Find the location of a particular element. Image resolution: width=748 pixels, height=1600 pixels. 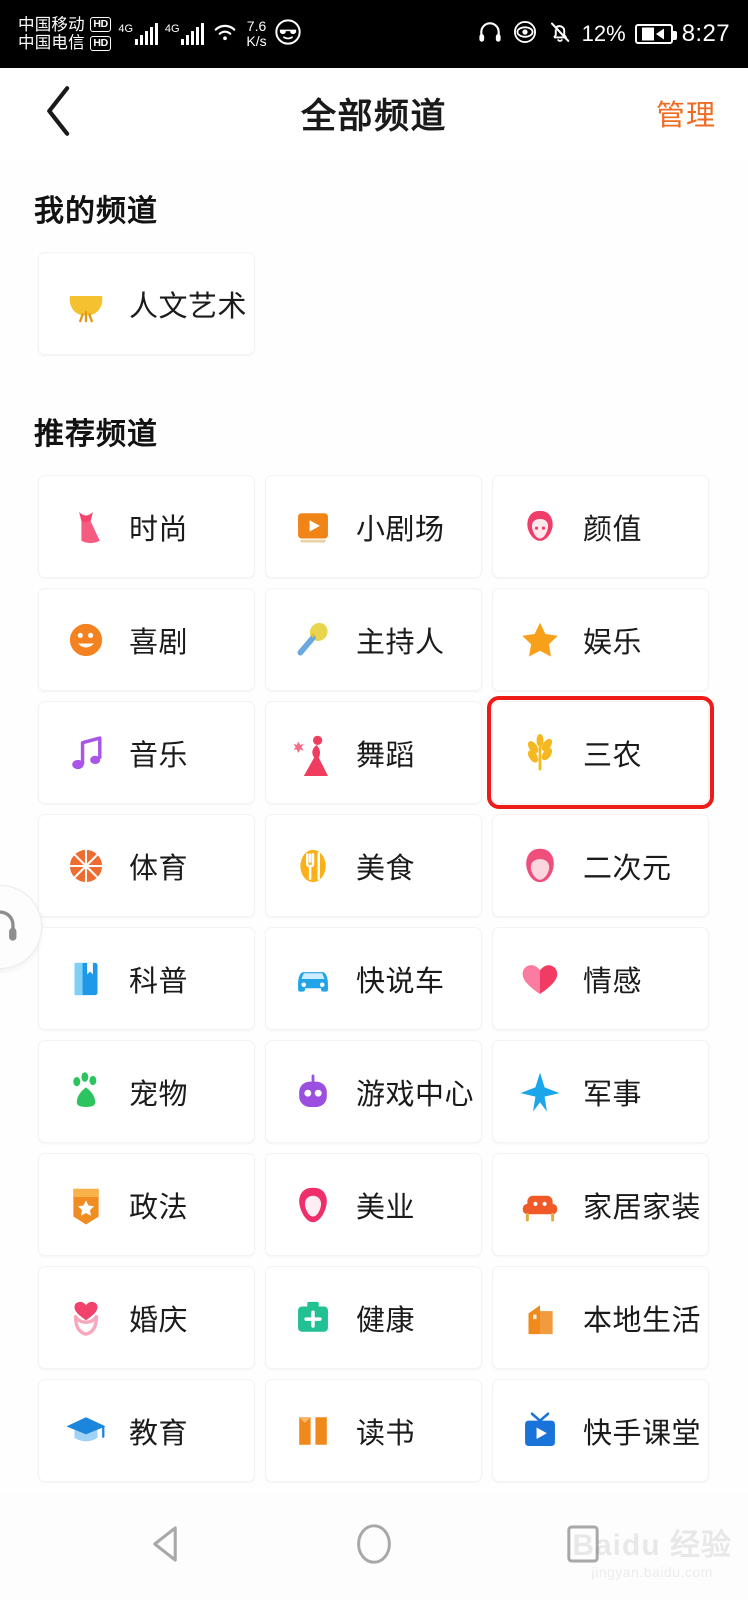

sunglasses-emoji-icon is located at coordinates (288, 34).